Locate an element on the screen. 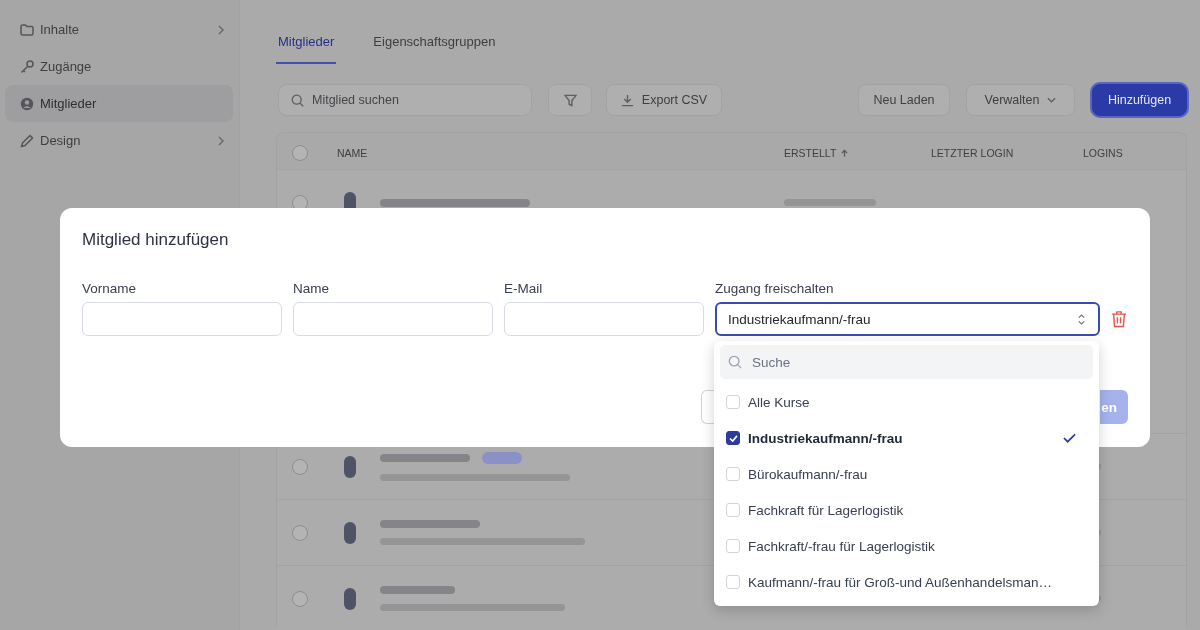  checkbox is located at coordinates (733, 438).